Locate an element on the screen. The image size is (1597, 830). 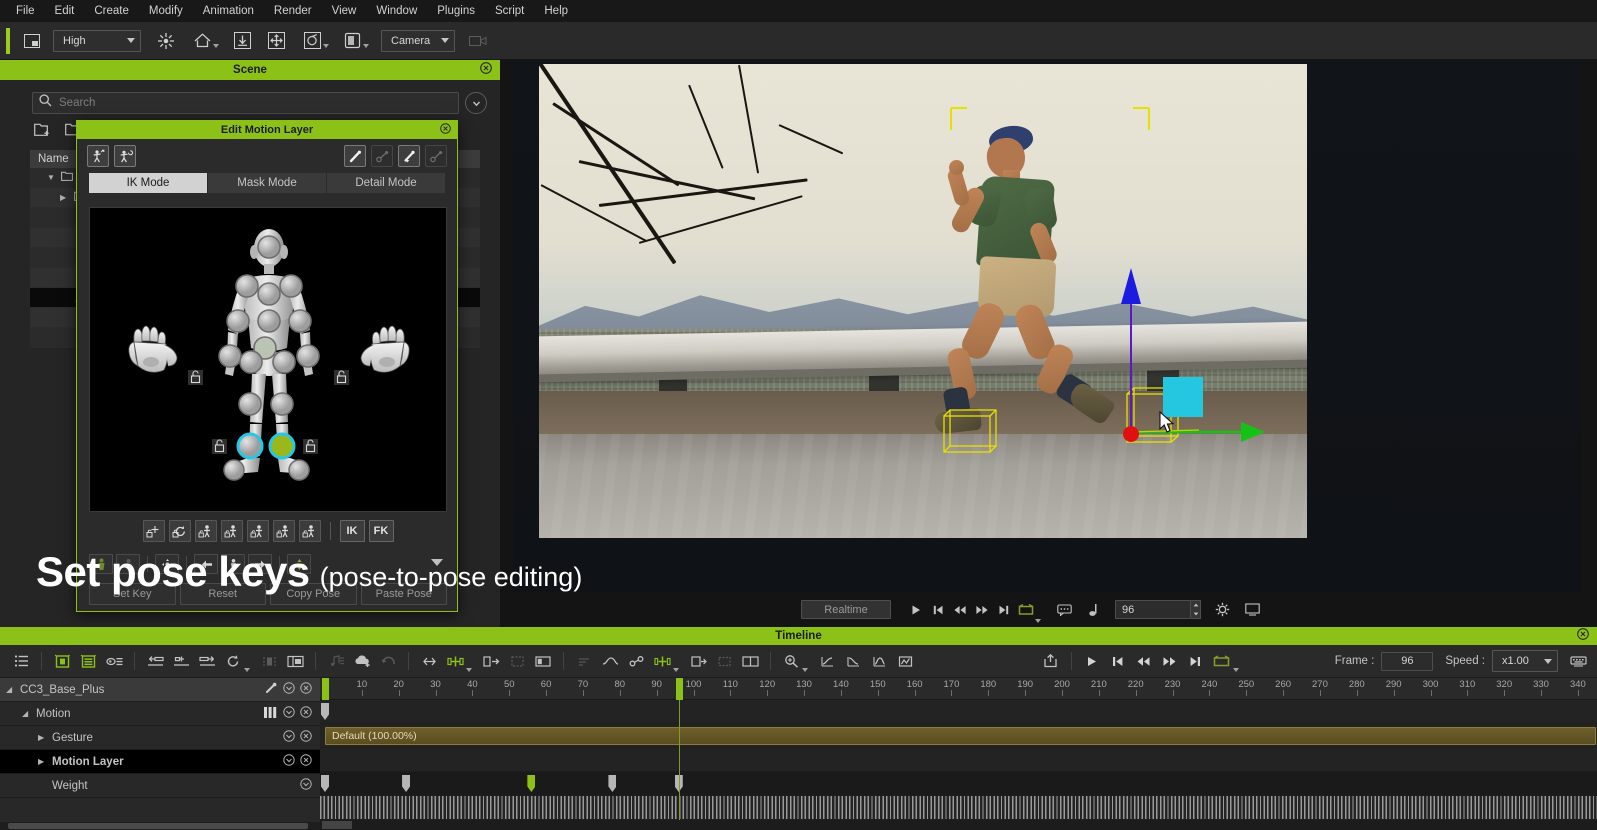
expand-icon is located at coordinates (455, 661).